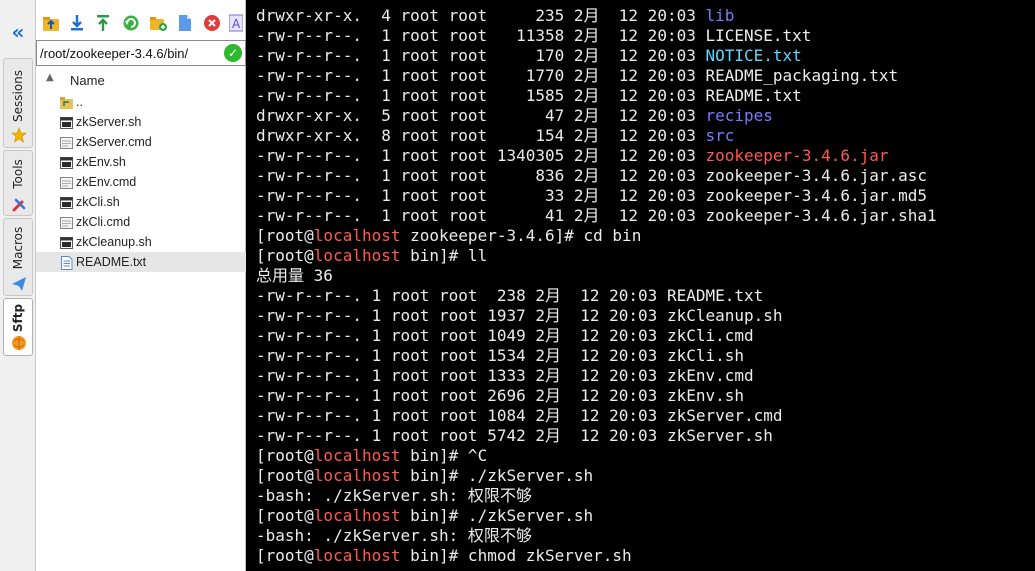  I want to click on file-row: zkServer.cmd, so click(141, 142).